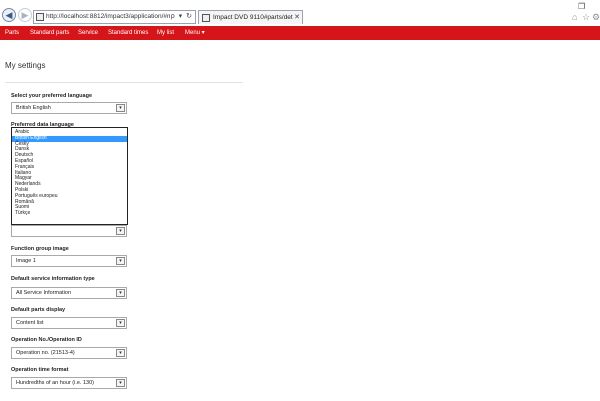 The width and height of the screenshot is (600, 401). What do you see at coordinates (40, 370) in the screenshot?
I see `time-format-label: Operation time format` at bounding box center [40, 370].